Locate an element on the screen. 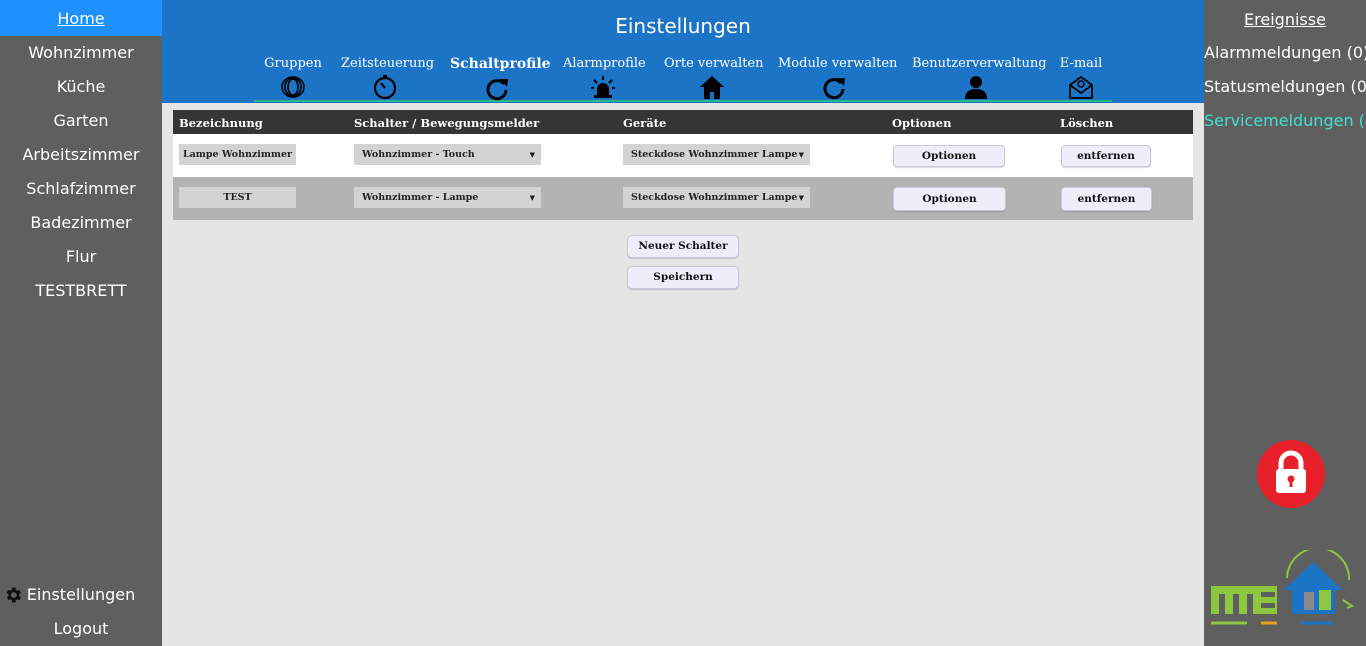 The width and height of the screenshot is (1366, 646). nav-item-flur: Flur is located at coordinates (81, 257).